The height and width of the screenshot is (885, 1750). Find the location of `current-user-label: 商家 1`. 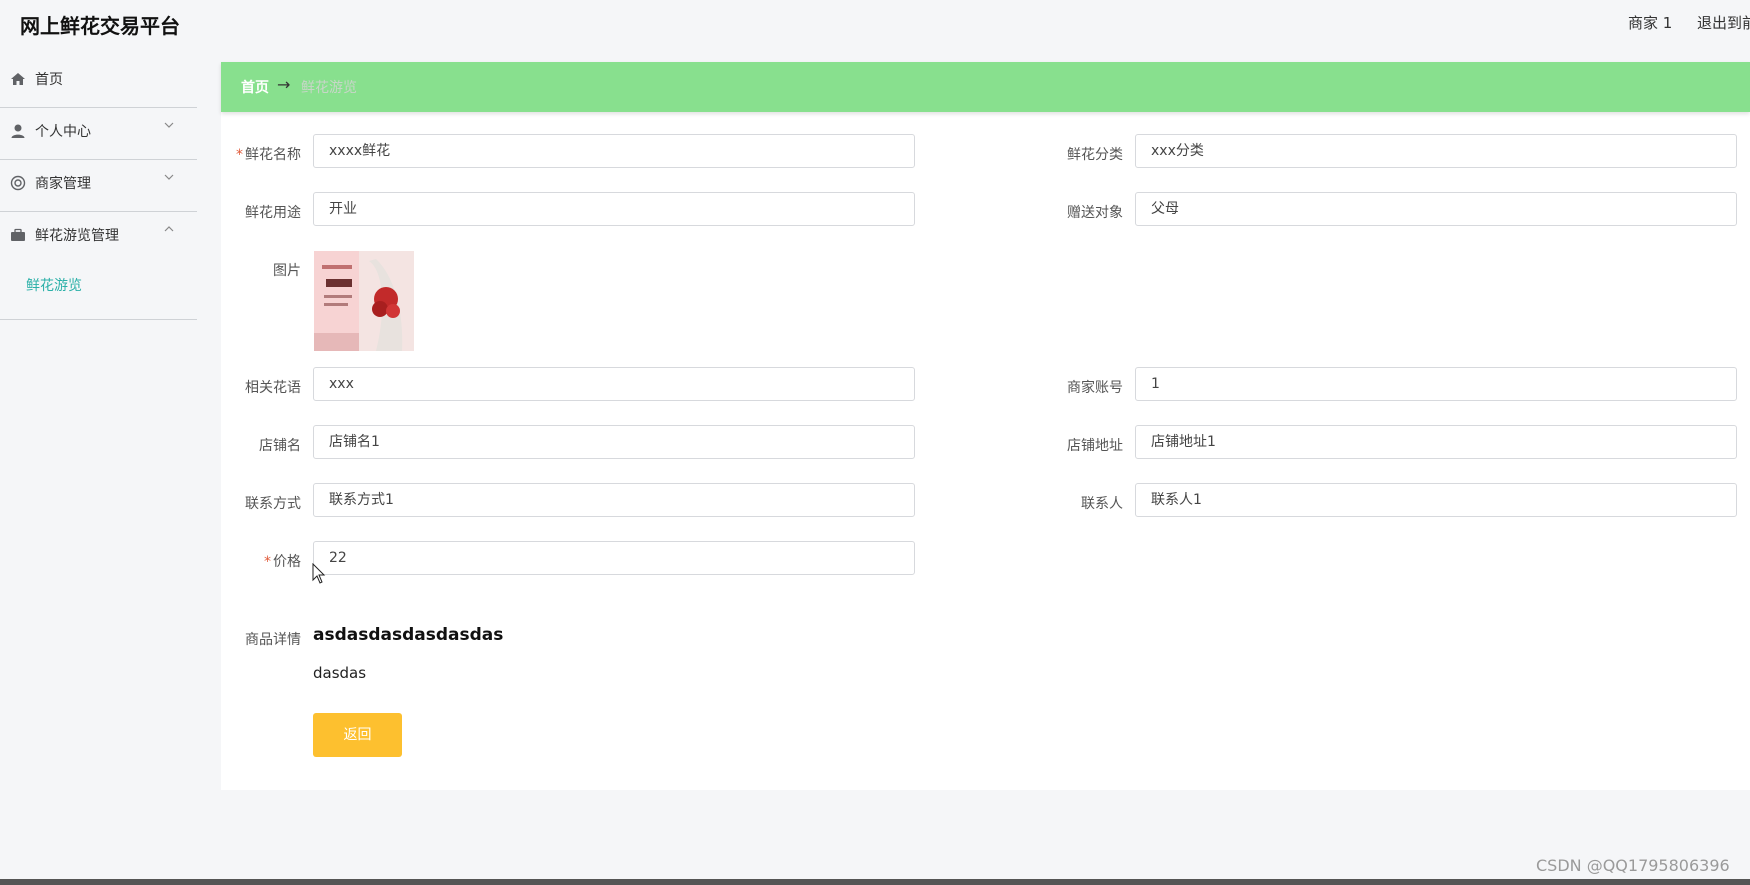

current-user-label: 商家 1 is located at coordinates (1650, 22).